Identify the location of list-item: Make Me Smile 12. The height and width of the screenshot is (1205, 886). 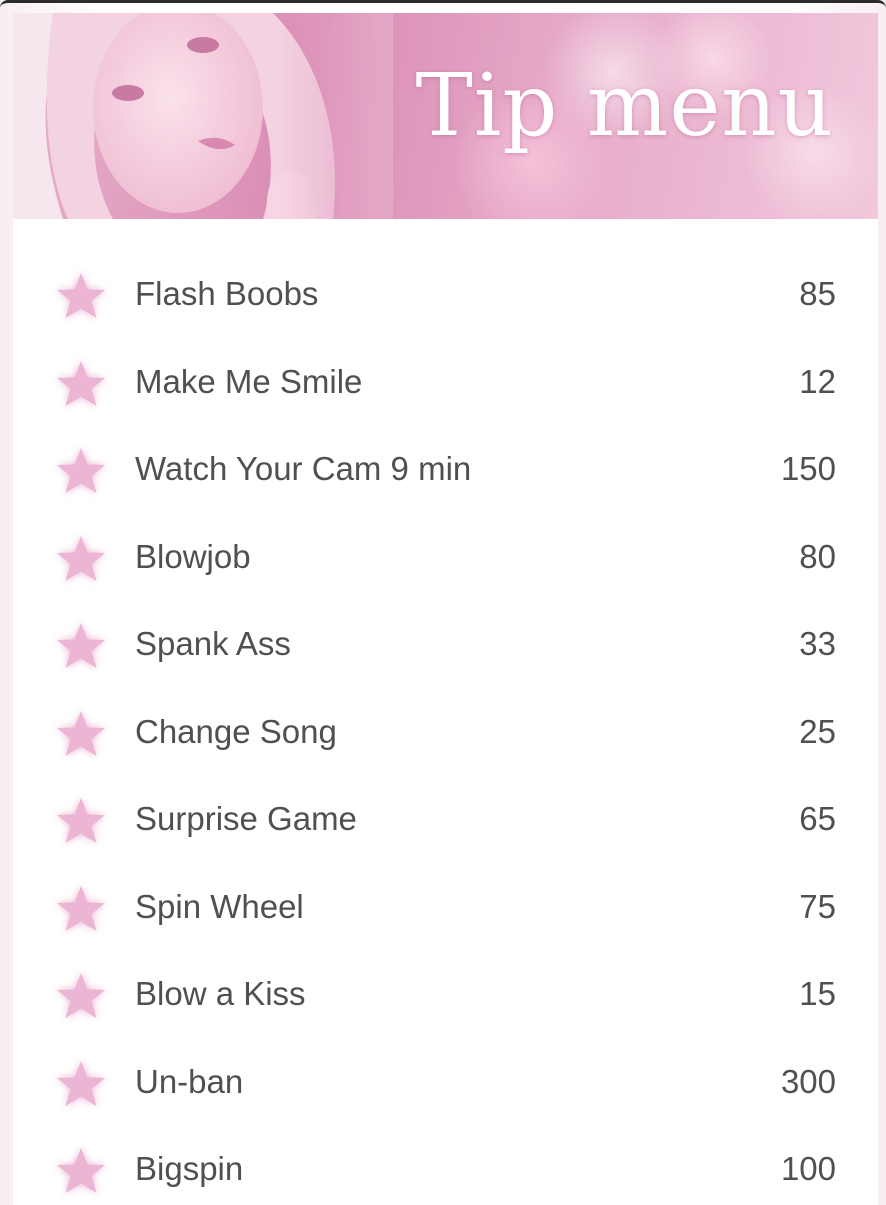
(445, 382).